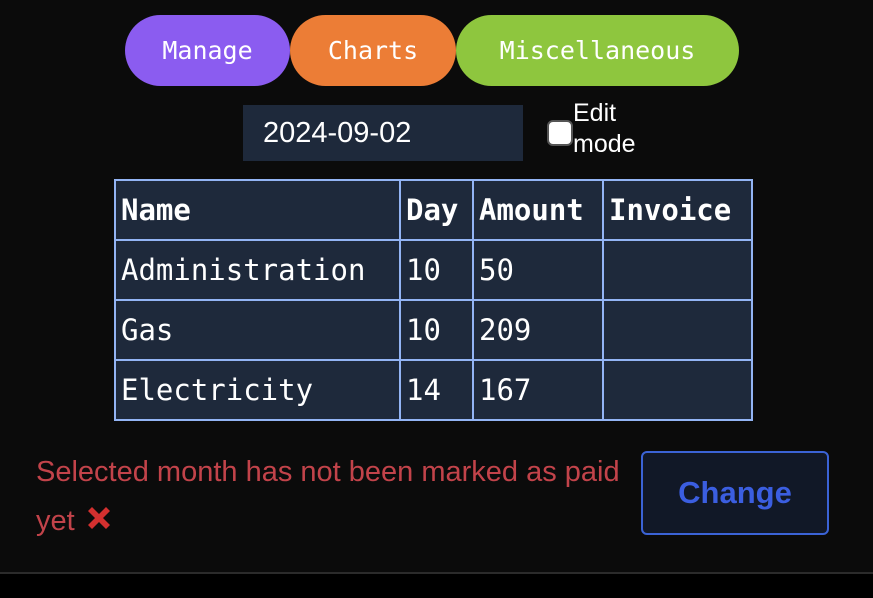 The width and height of the screenshot is (873, 598). I want to click on edit-mode-checkbox, so click(560, 133).